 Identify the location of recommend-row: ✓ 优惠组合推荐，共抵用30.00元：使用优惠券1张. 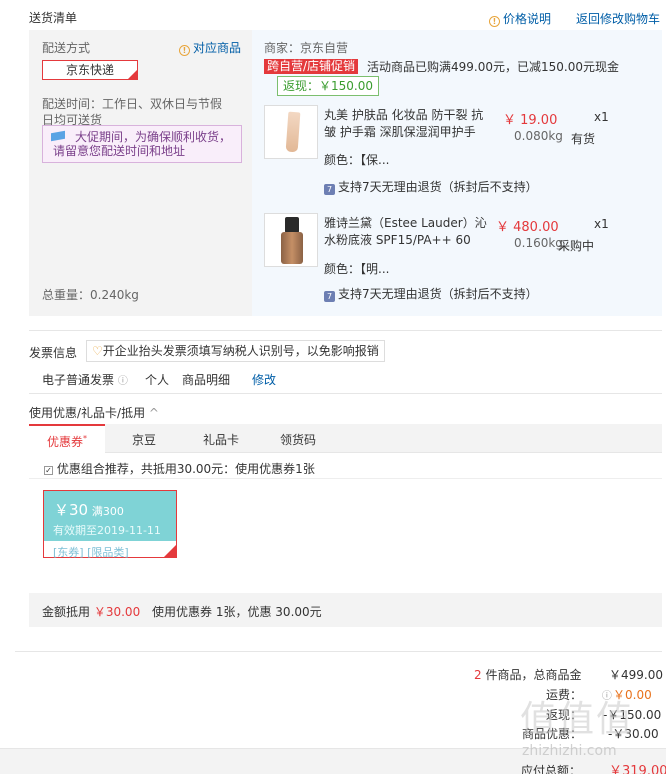
(179, 468).